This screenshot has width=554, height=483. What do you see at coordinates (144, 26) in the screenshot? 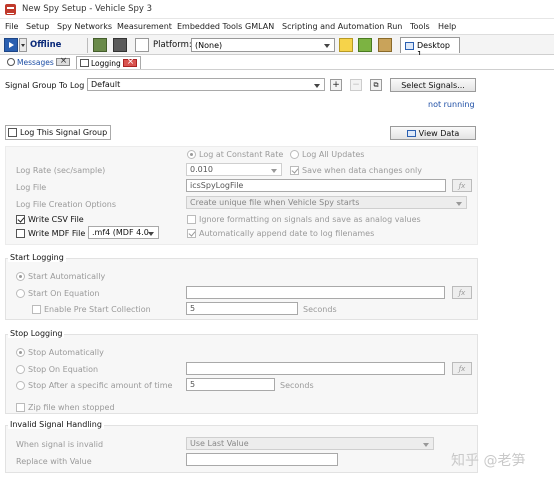
I see `menu-measurement: Measurement` at bounding box center [144, 26].